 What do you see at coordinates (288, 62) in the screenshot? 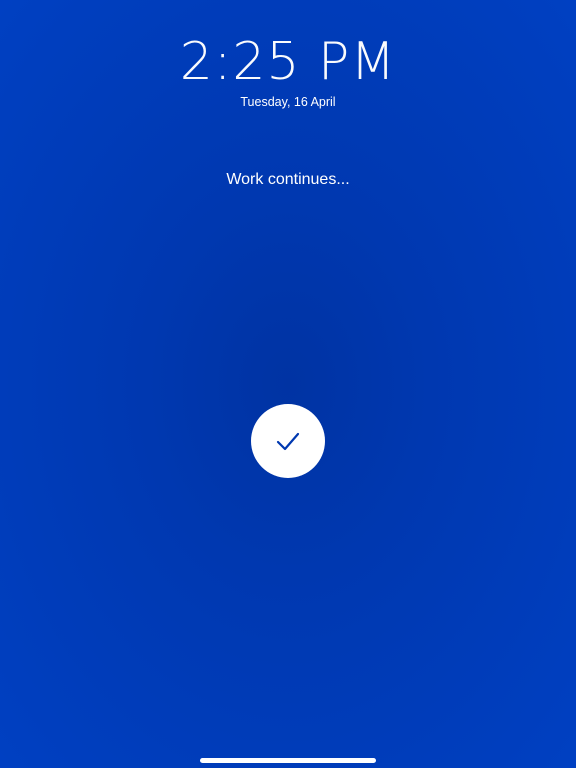
I see `lock-screen-time: 2:25 PM` at bounding box center [288, 62].